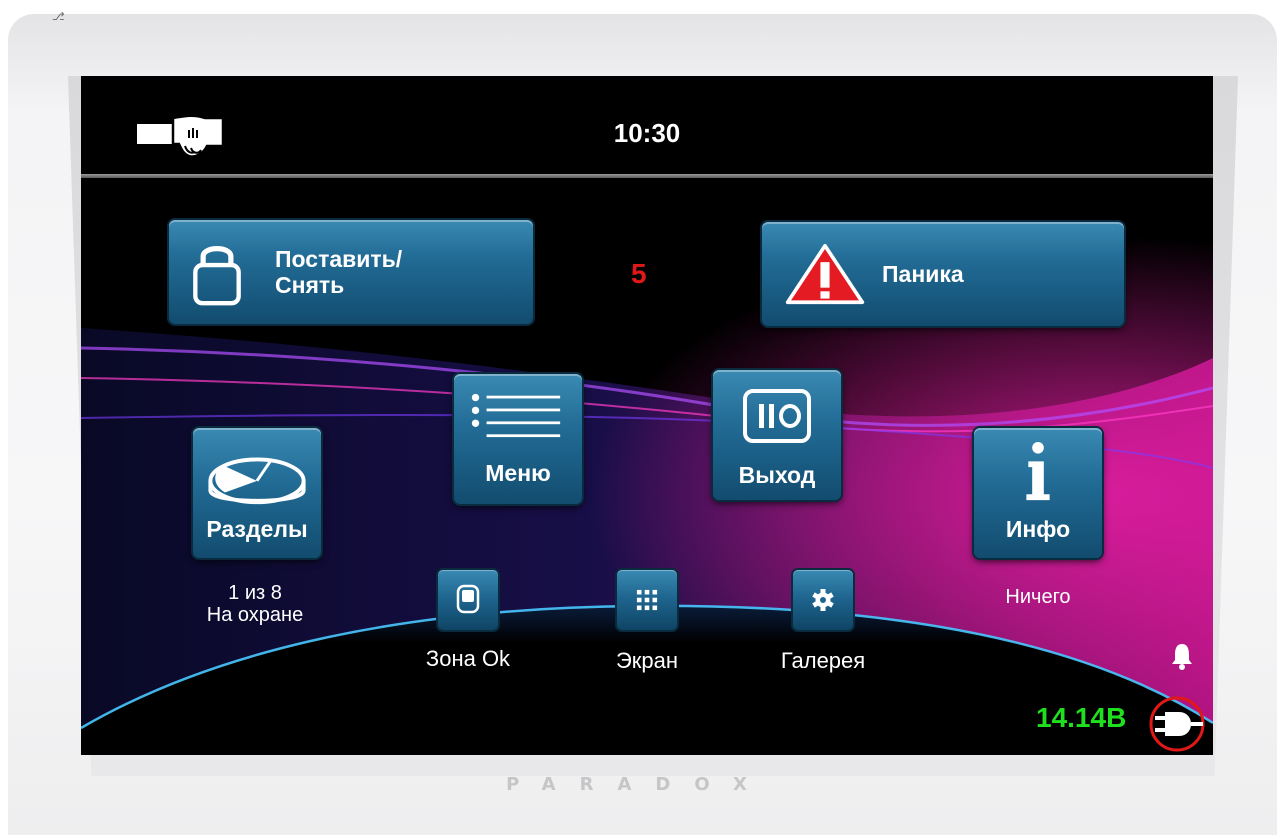 The image size is (1277, 835). What do you see at coordinates (647, 176) in the screenshot?
I see `top-divider` at bounding box center [647, 176].